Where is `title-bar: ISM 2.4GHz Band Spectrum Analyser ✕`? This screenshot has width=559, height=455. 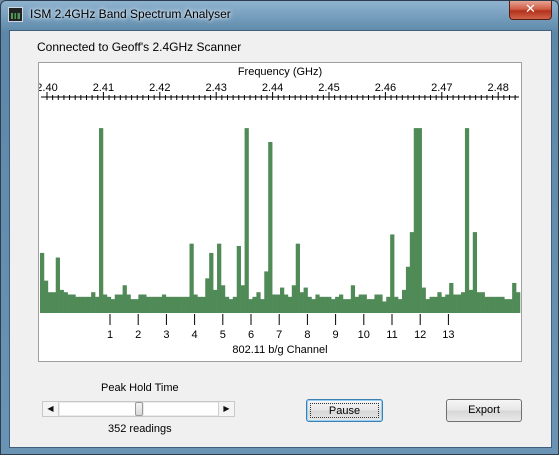 title-bar: ISM 2.4GHz Band Spectrum Analyser ✕ is located at coordinates (279, 15).